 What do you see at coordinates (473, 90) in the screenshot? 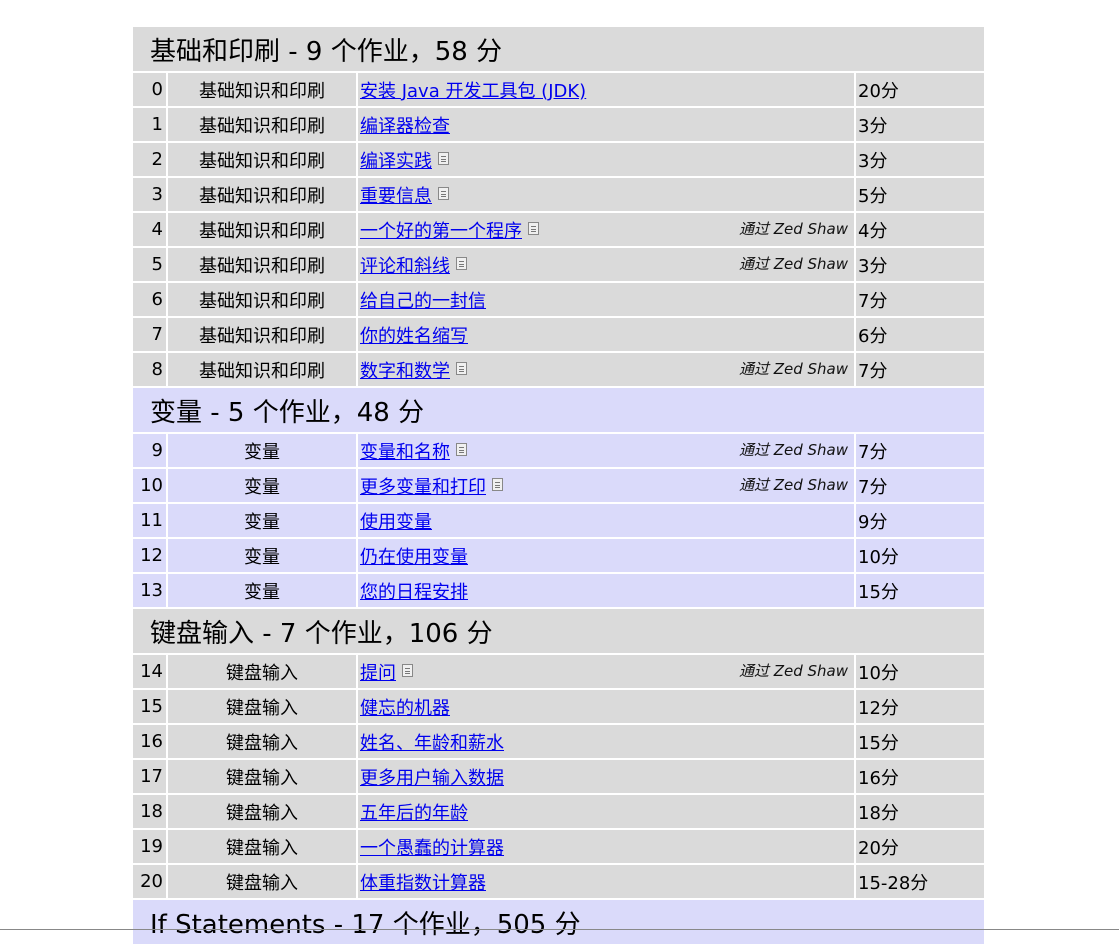
I see `assignment-link: 安装 Java 开发工具包 (JDK)` at bounding box center [473, 90].